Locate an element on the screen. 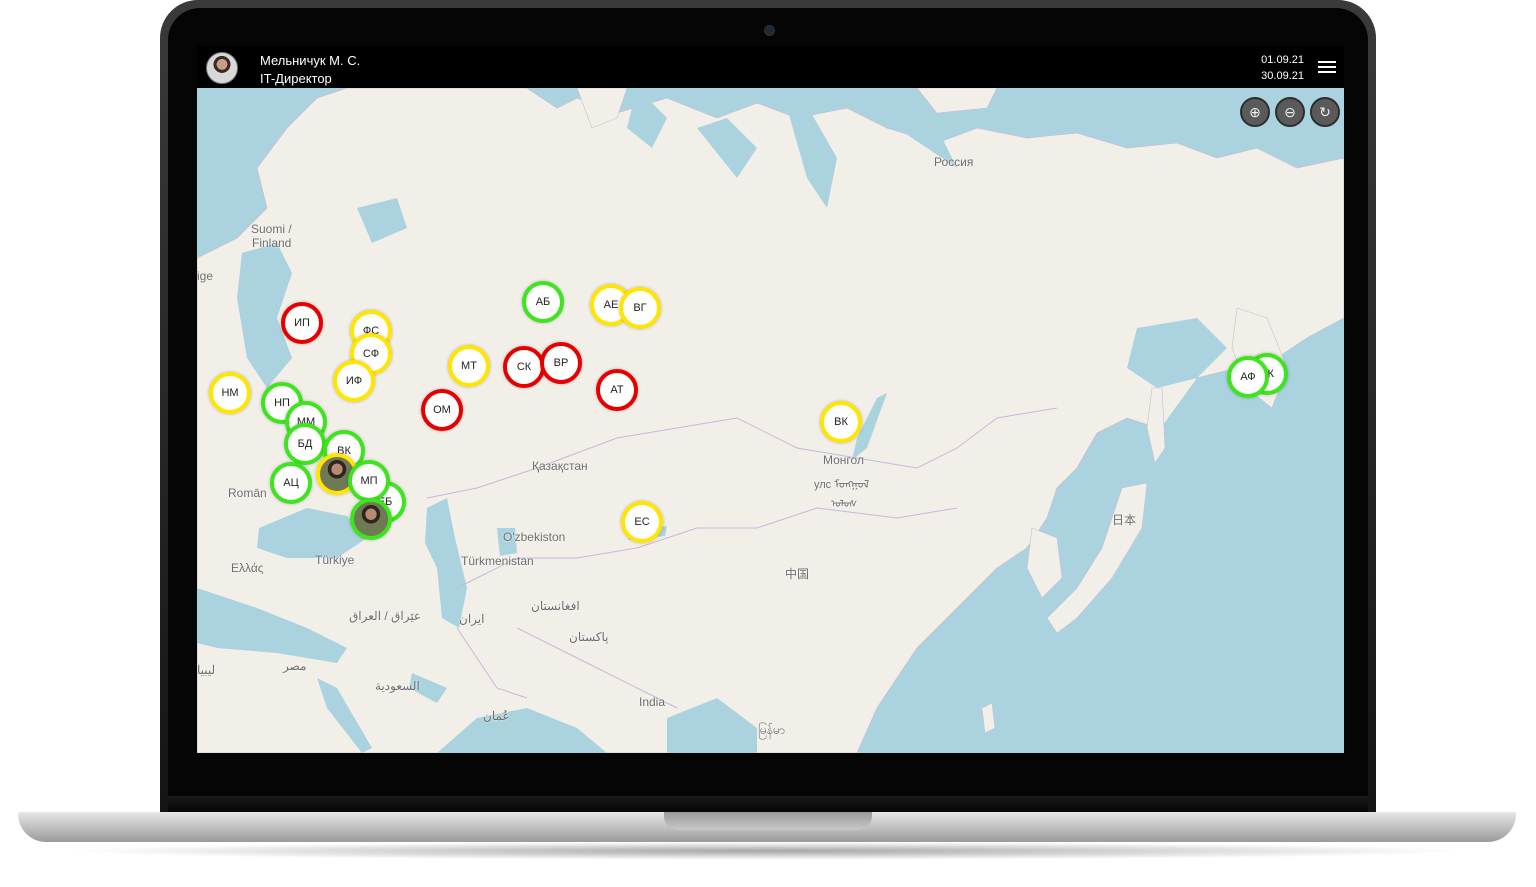 The image size is (1536, 887). employee-marker: ИП is located at coordinates (302, 323).